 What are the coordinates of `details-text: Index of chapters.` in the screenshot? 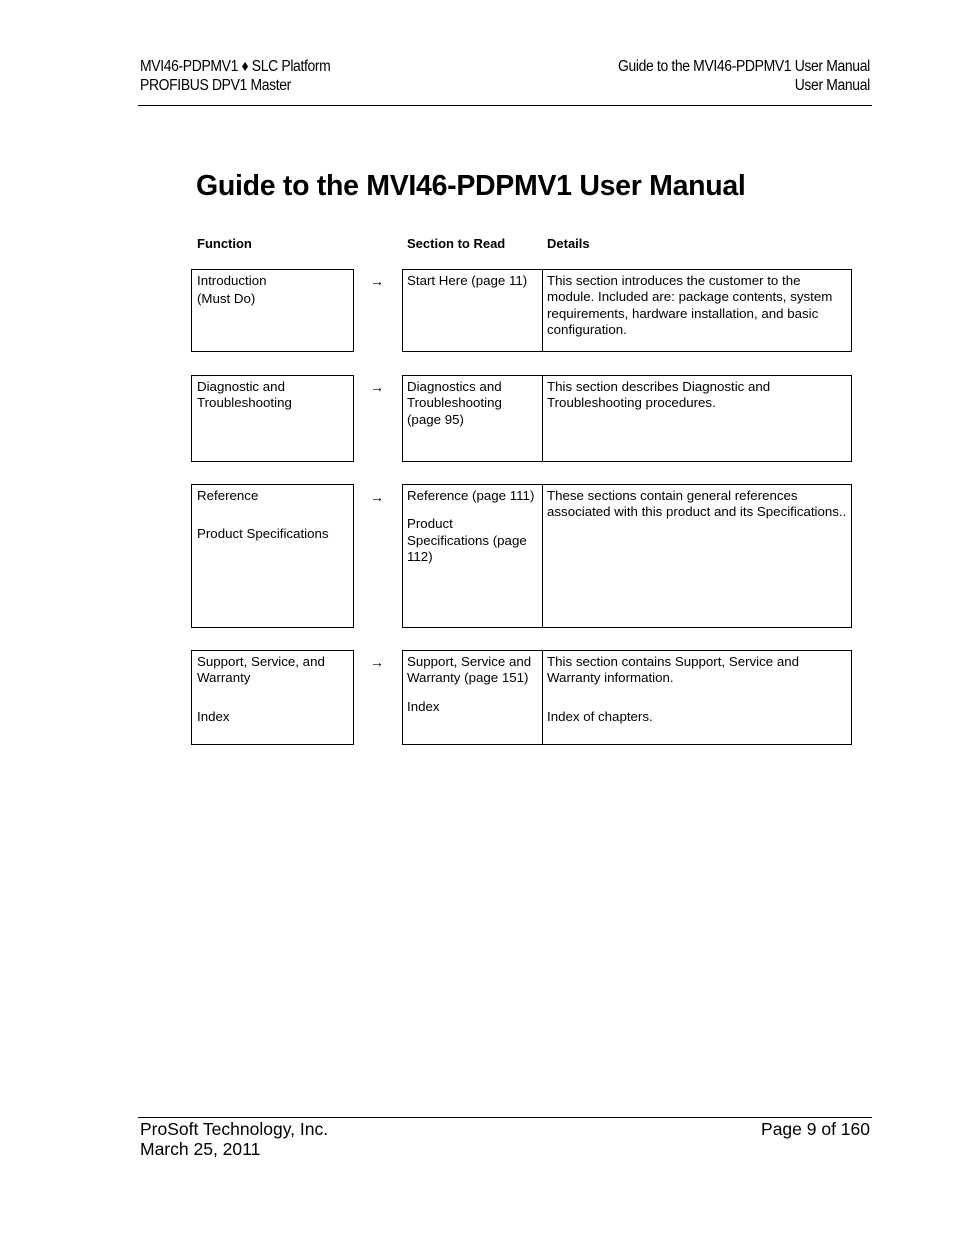 It's located at (600, 716).